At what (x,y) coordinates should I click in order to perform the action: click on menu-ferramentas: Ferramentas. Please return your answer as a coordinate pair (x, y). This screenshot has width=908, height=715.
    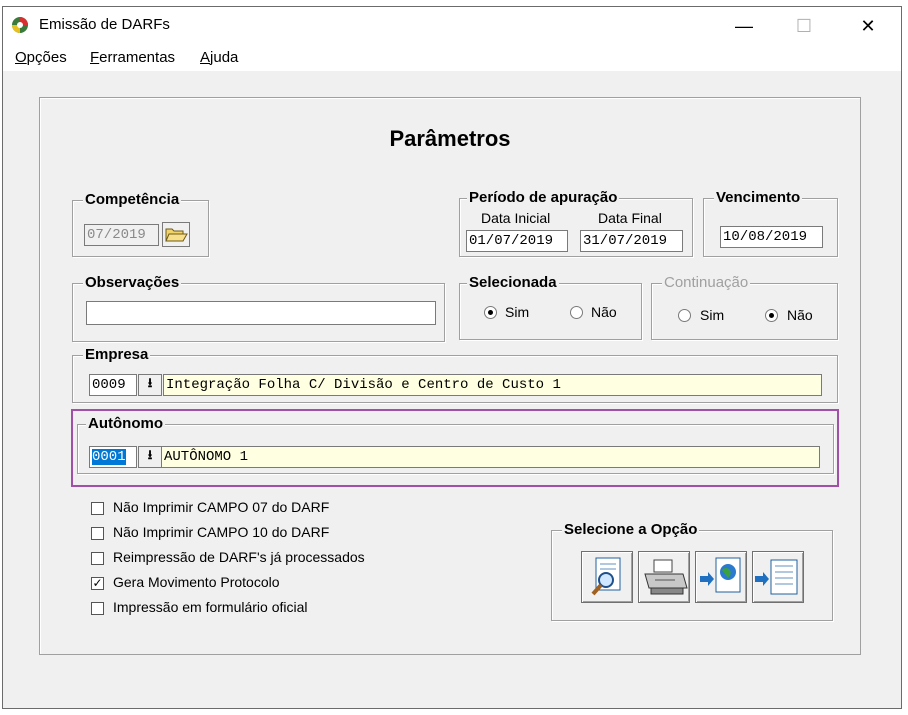
    Looking at the image, I should click on (132, 57).